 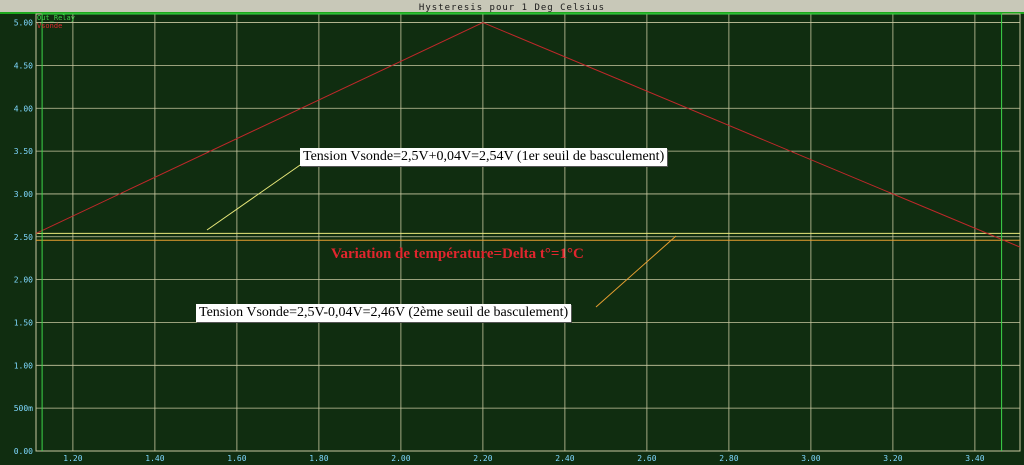 I want to click on x-tick-label: 3.40, so click(x=974, y=458).